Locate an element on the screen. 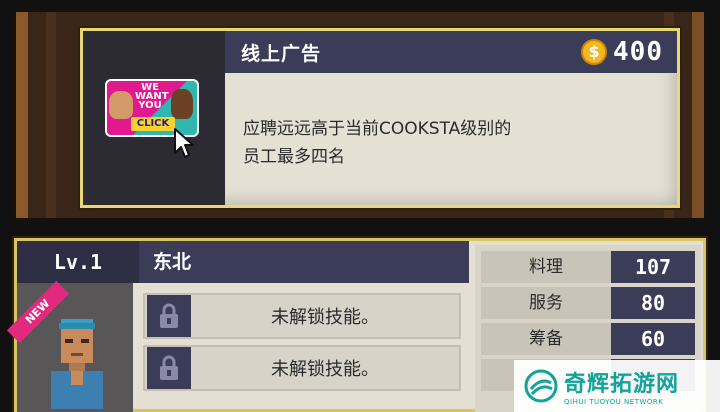 The width and height of the screenshot is (720, 412). ad-cost: $ 400 is located at coordinates (629, 52).